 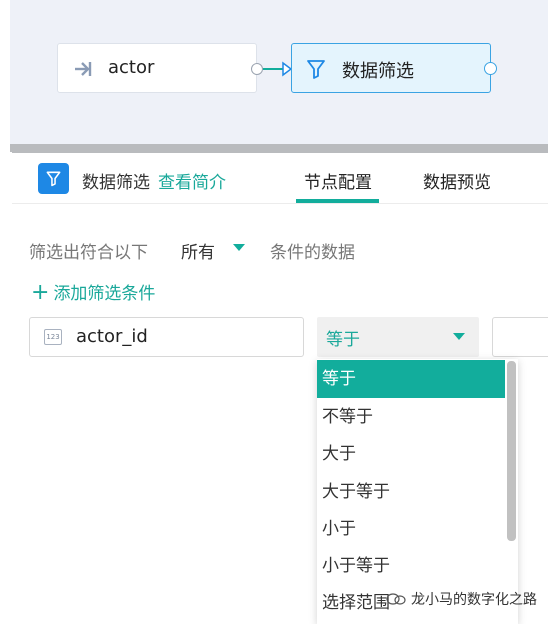 I want to click on panel-gutter, so click(x=6, y=388).